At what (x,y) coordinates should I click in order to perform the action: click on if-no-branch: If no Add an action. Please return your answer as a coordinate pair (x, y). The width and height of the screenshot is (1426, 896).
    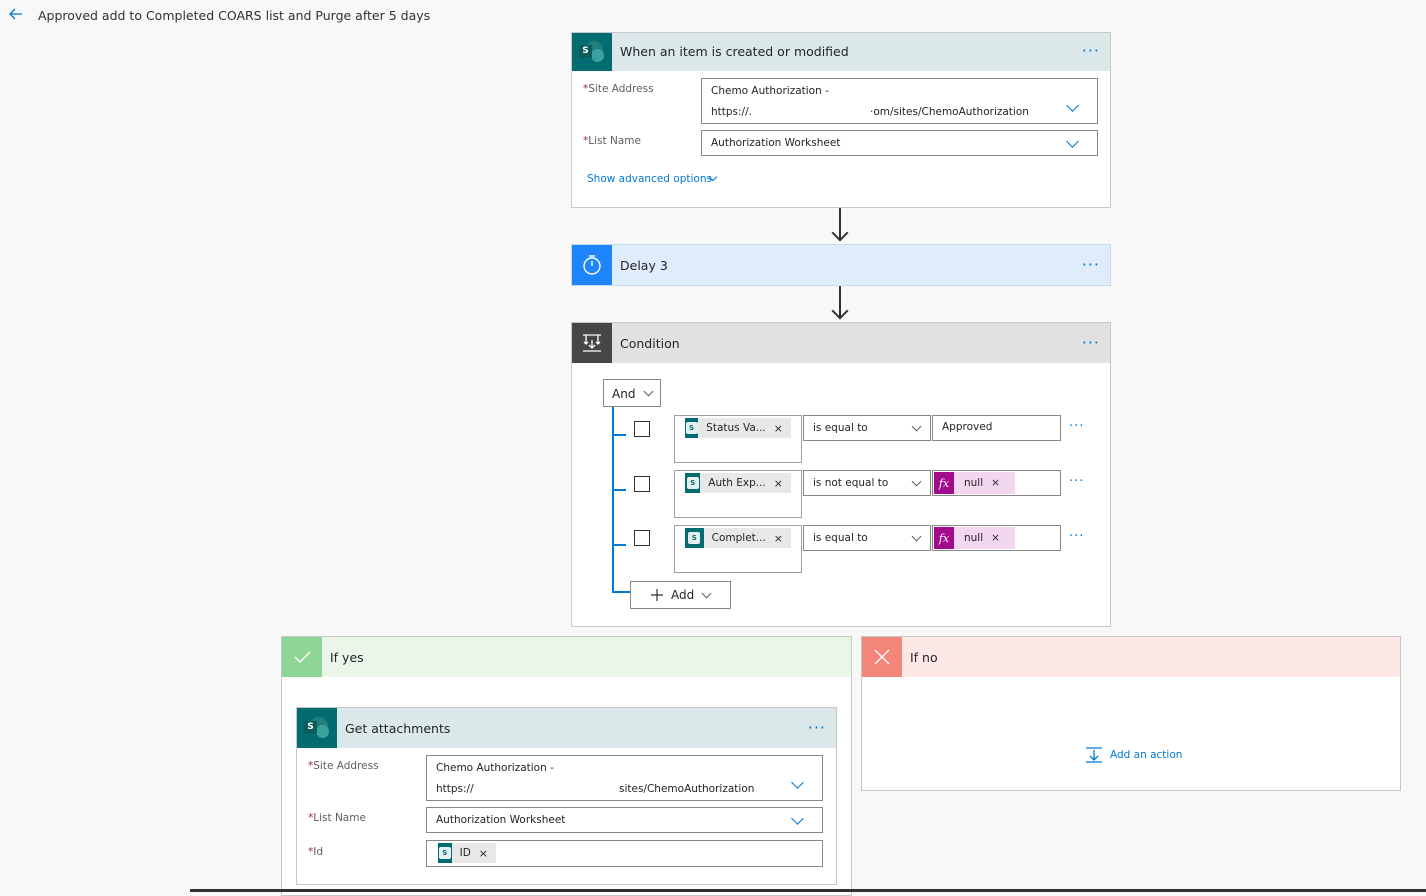
    Looking at the image, I should click on (1131, 713).